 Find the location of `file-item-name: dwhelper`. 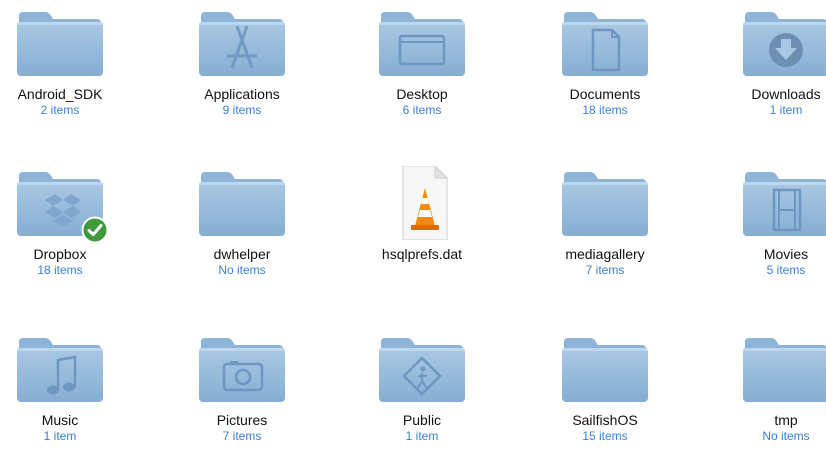

file-item-name: dwhelper is located at coordinates (242, 254).